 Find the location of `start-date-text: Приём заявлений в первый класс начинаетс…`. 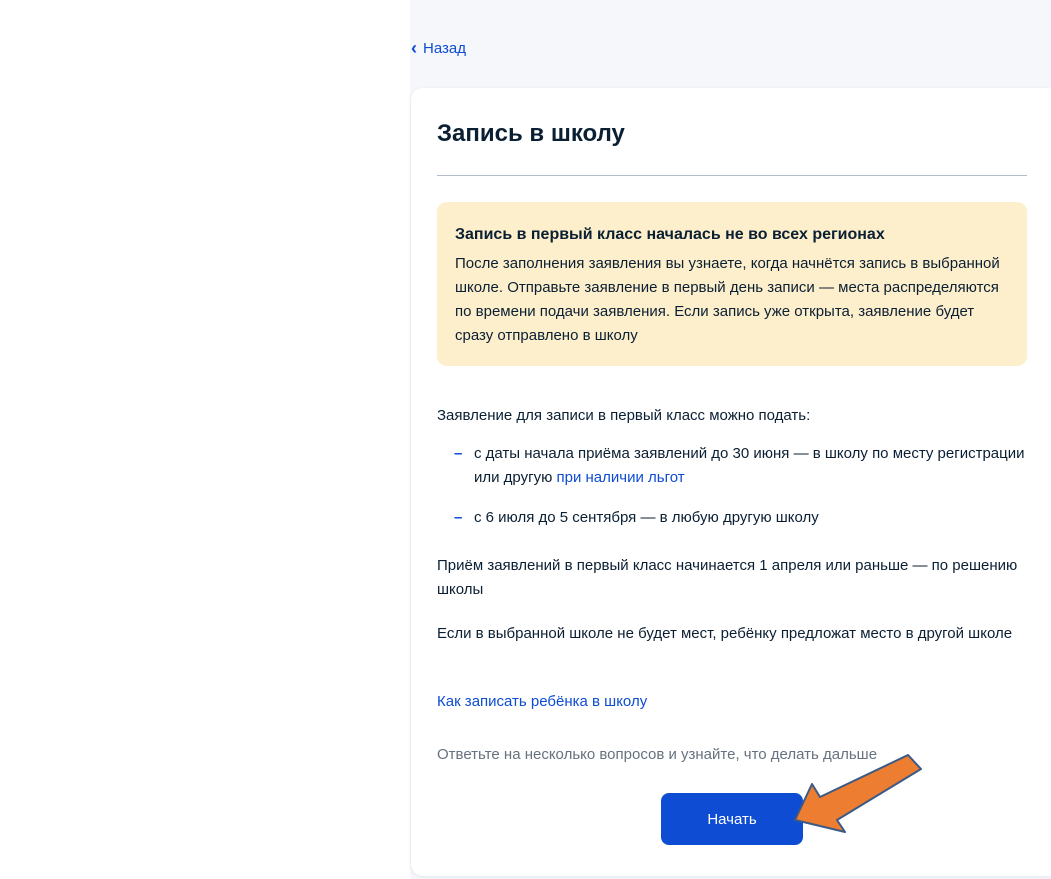

start-date-text: Приём заявлений в первый класс начинаетс… is located at coordinates (727, 577).